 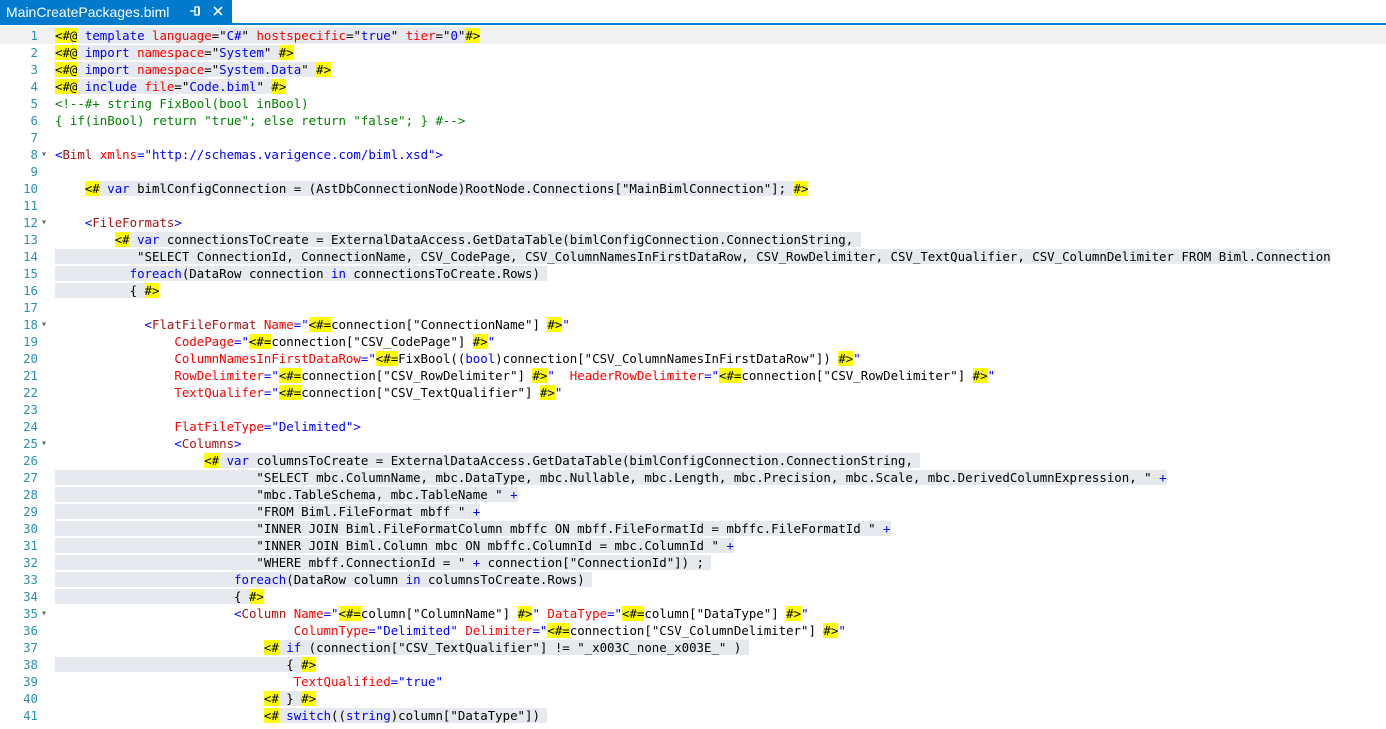 I want to click on code-line: 40 <# } #>, so click(x=693, y=698).